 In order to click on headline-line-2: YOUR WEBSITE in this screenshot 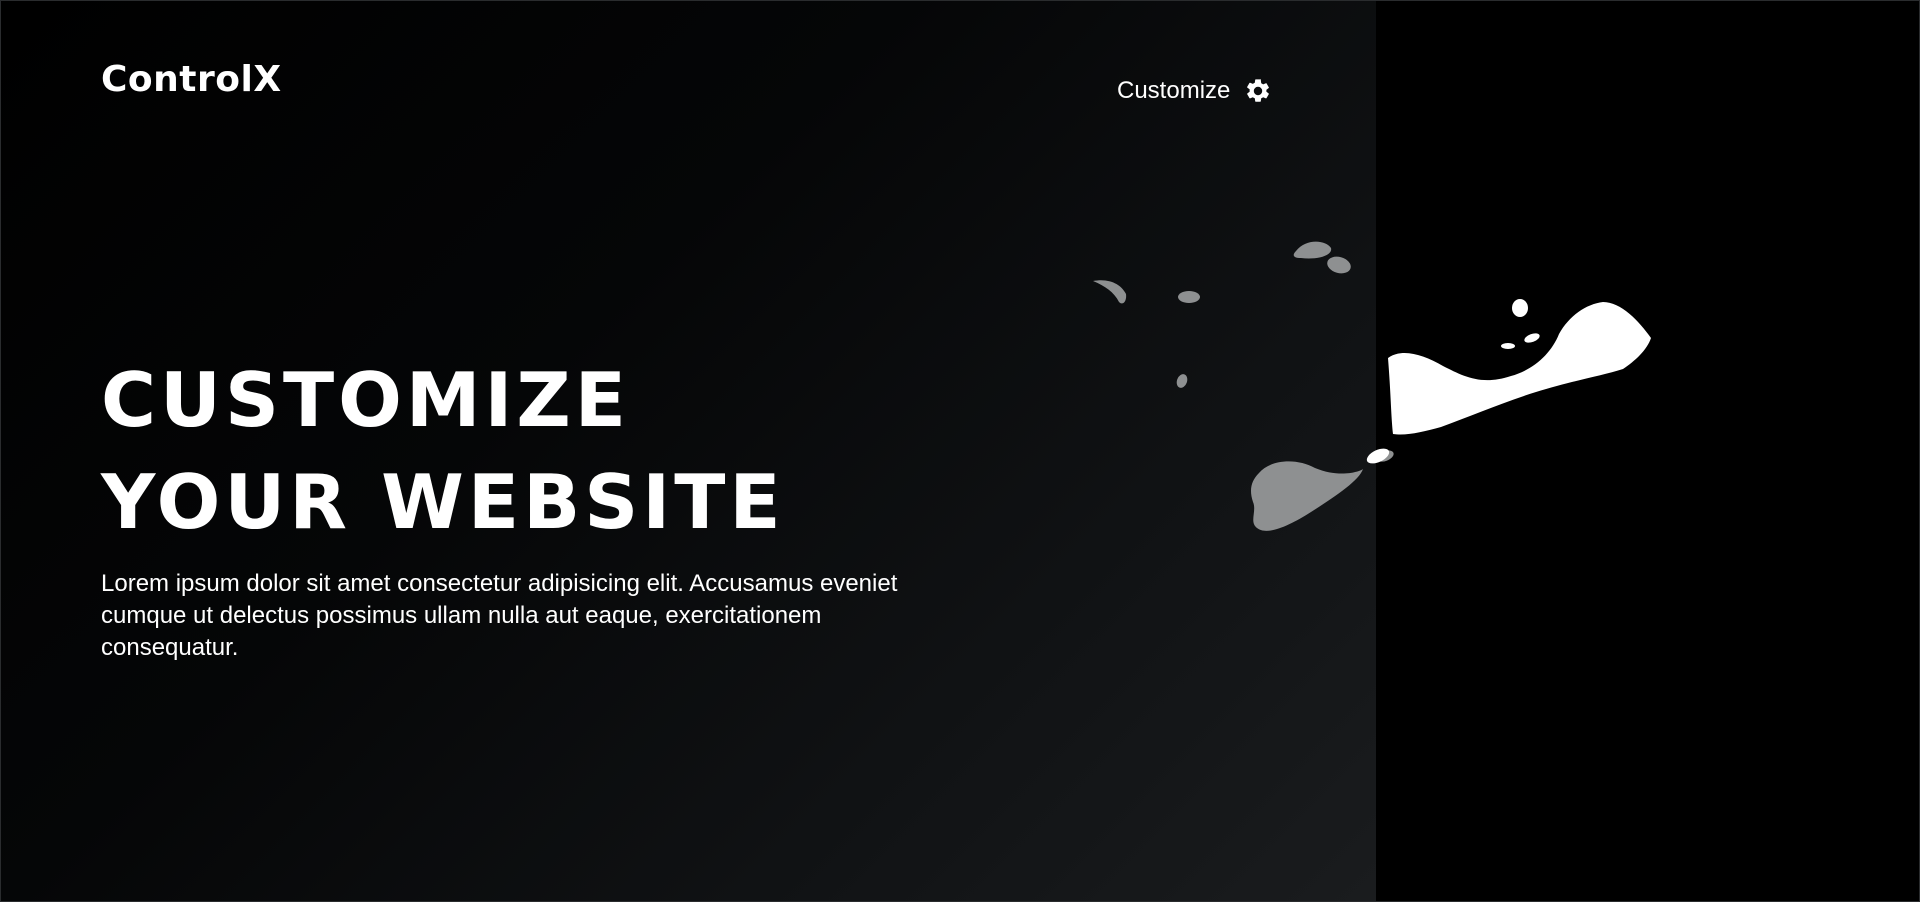, I will do `click(443, 502)`.